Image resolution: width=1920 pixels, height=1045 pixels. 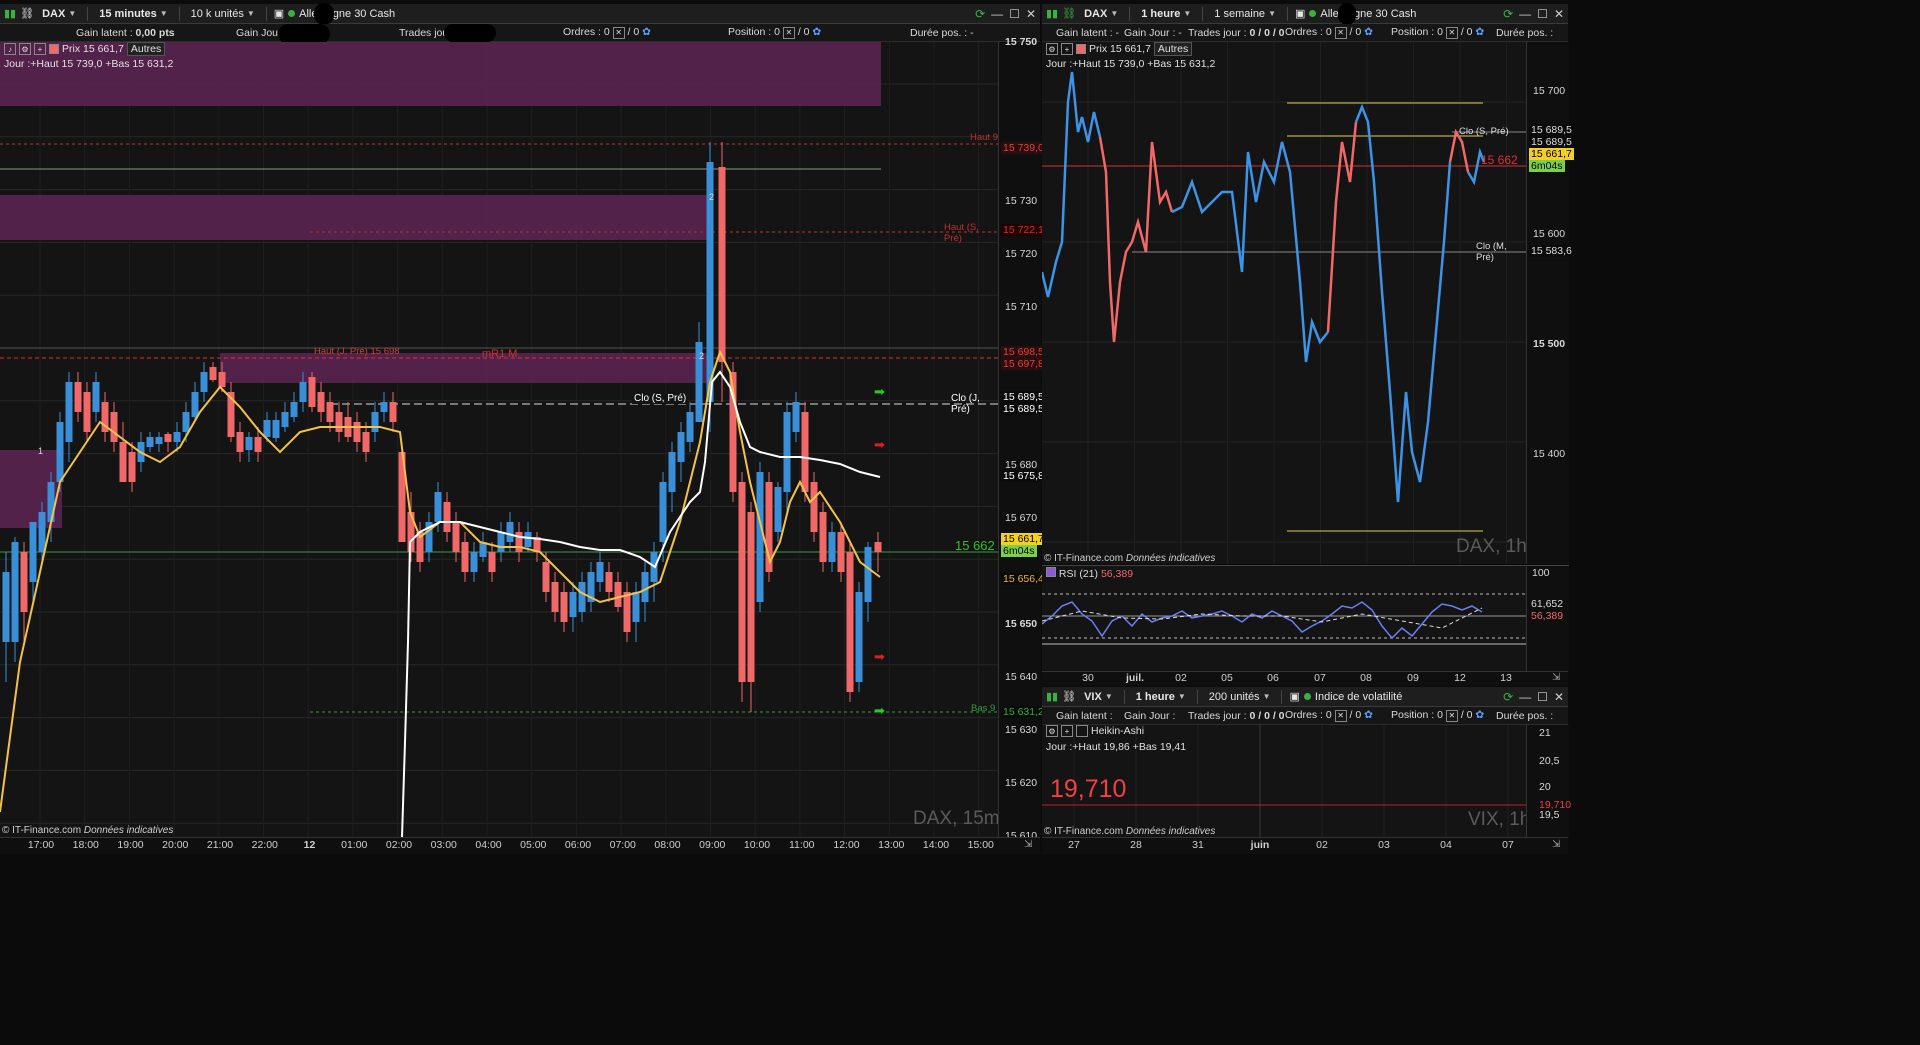 I want to click on rsi-pane: RSI (21) 56,389, so click(x=1284, y=618).